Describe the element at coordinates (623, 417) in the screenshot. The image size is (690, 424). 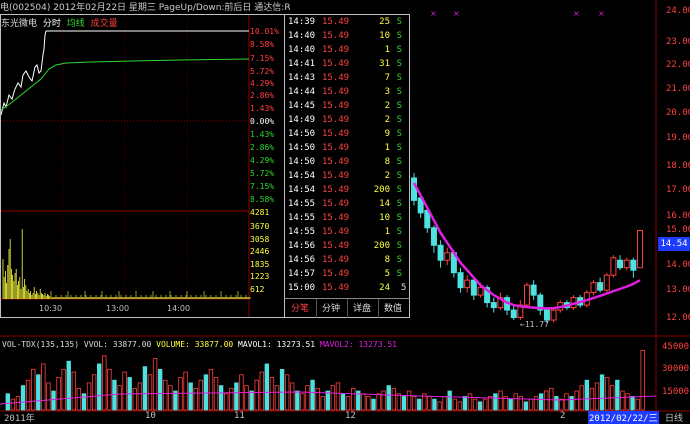
I see `current-date-label: 2012/02/22/三` at that location.